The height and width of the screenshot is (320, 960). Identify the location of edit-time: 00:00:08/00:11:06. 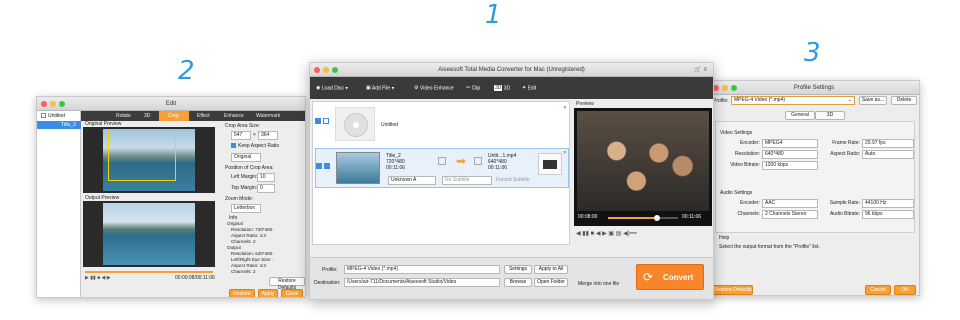
(195, 278).